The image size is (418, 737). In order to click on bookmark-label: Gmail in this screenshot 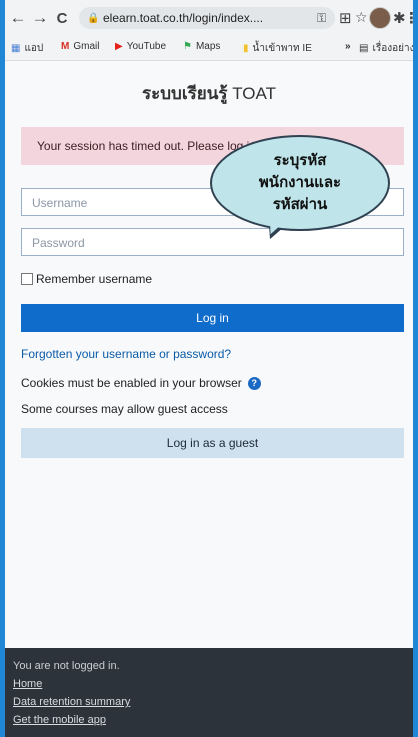, I will do `click(86, 46)`.